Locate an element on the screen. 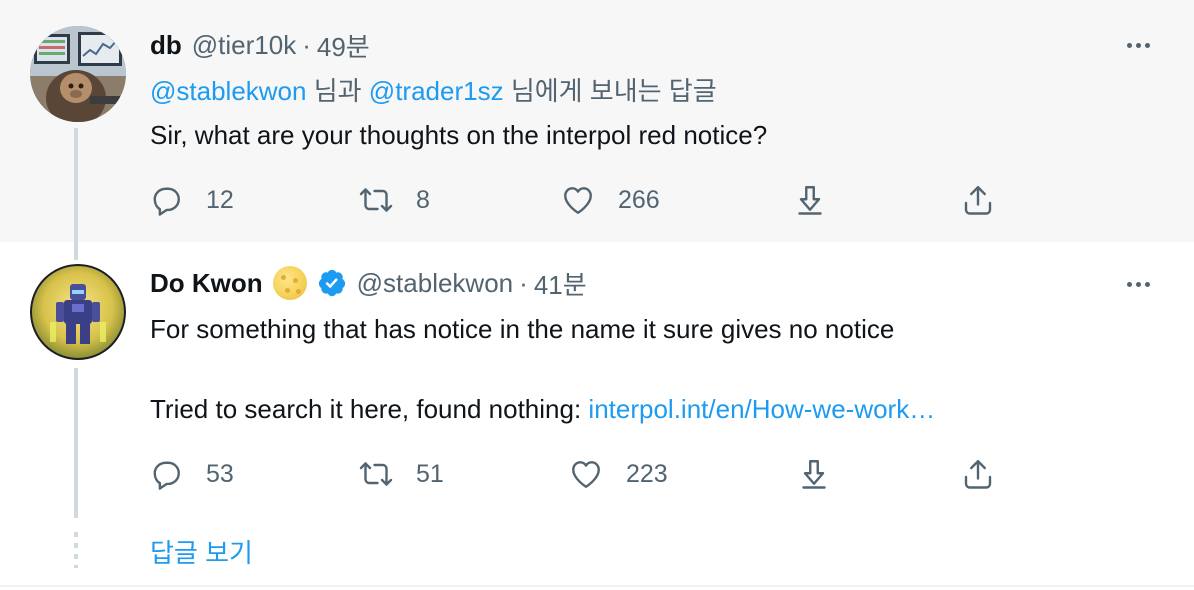  retweet-count: 51 is located at coordinates (430, 473).